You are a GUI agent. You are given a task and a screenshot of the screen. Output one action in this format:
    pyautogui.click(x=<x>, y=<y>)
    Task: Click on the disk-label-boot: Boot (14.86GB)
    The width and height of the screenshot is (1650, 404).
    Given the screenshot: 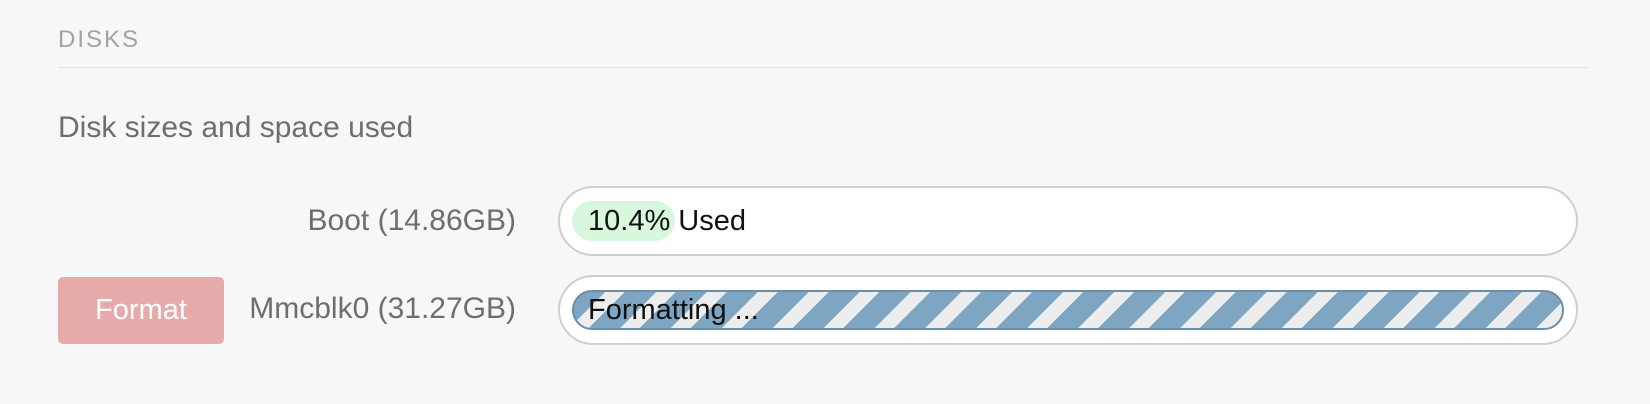 What is the action you would take?
    pyautogui.click(x=411, y=220)
    